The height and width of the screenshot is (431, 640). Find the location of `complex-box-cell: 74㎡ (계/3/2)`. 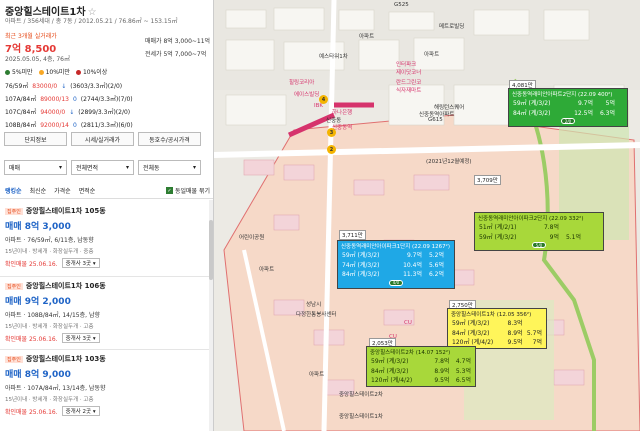

complex-box-cell: 74㎡ (계/3/2) is located at coordinates (361, 265).